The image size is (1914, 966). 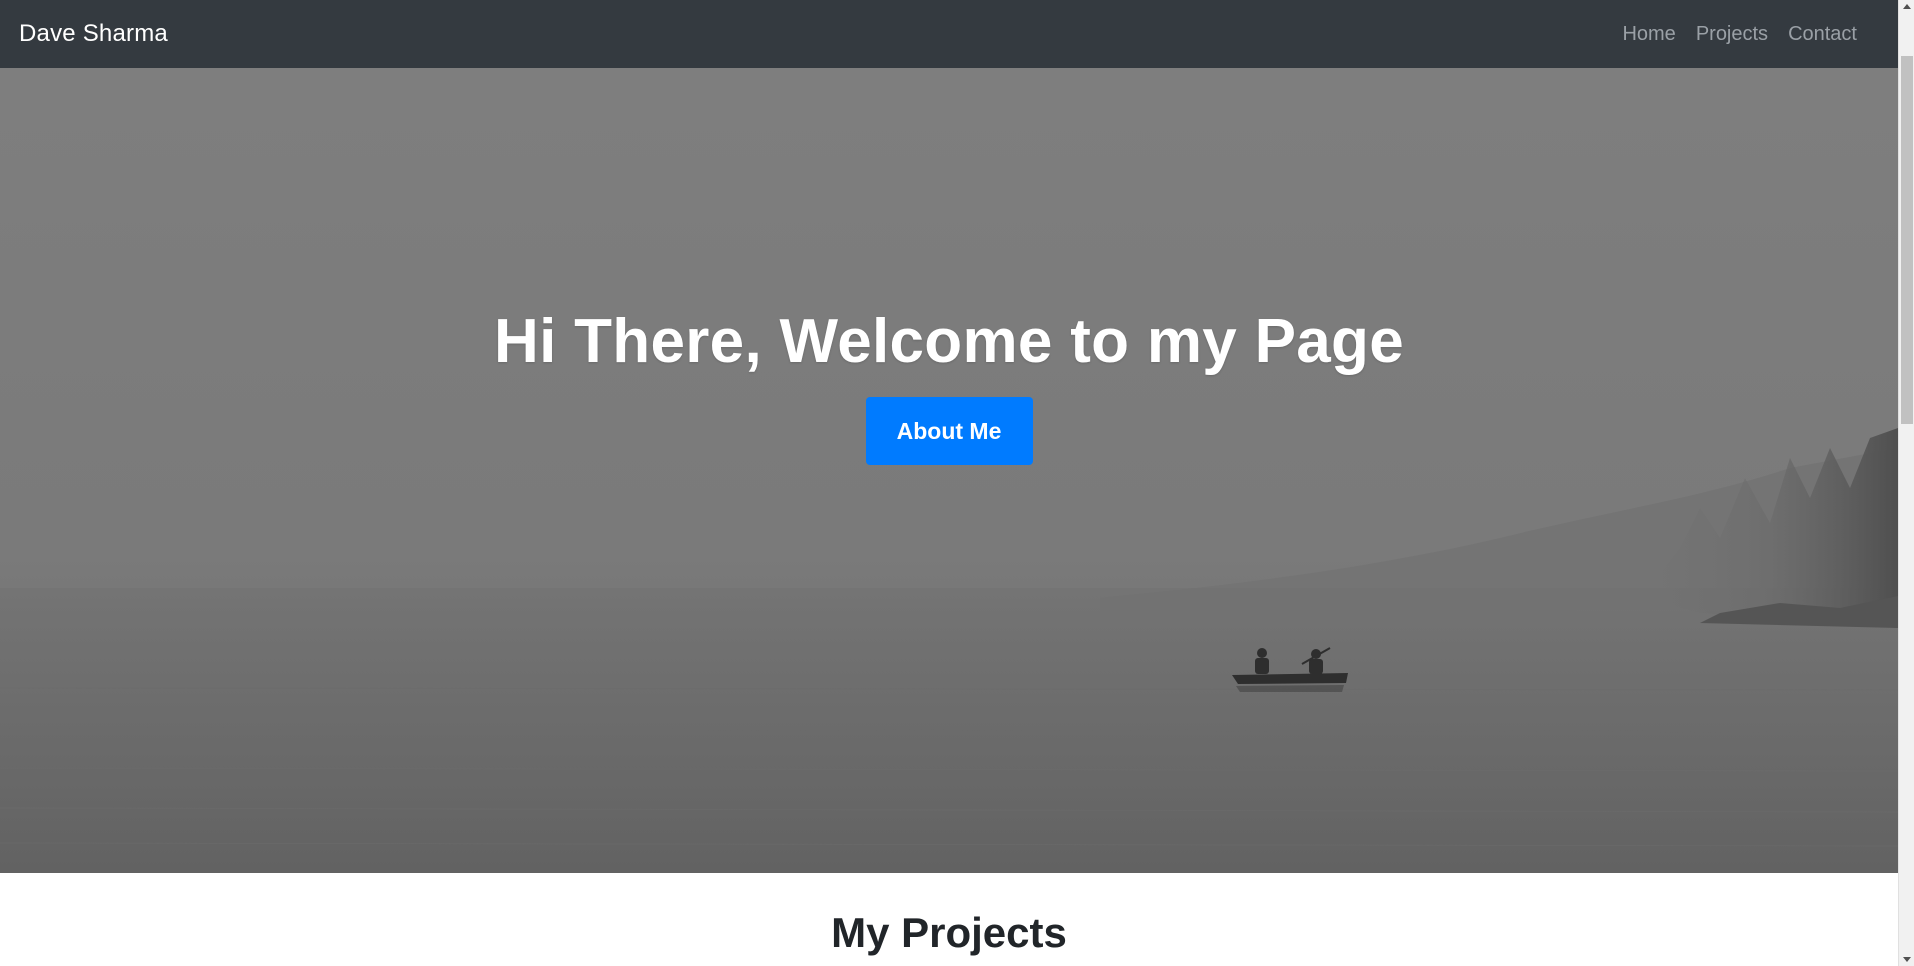 What do you see at coordinates (1822, 34) in the screenshot?
I see `nav-link-contact: Contact` at bounding box center [1822, 34].